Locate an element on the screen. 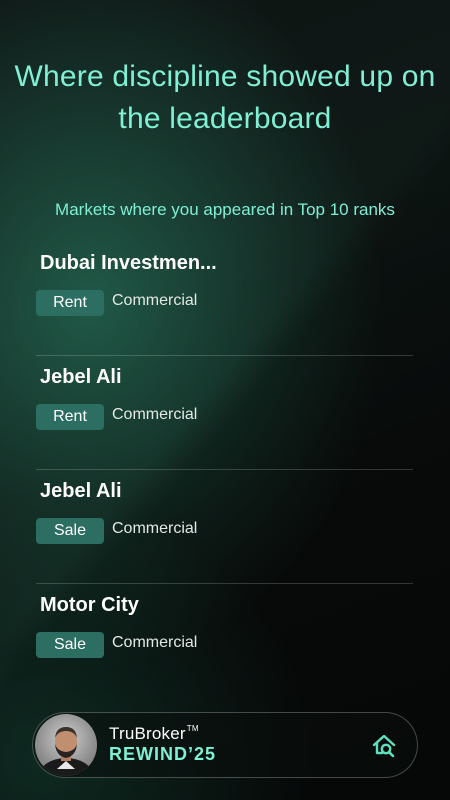 The width and height of the screenshot is (450, 800). user-photo-icon is located at coordinates (66, 751).